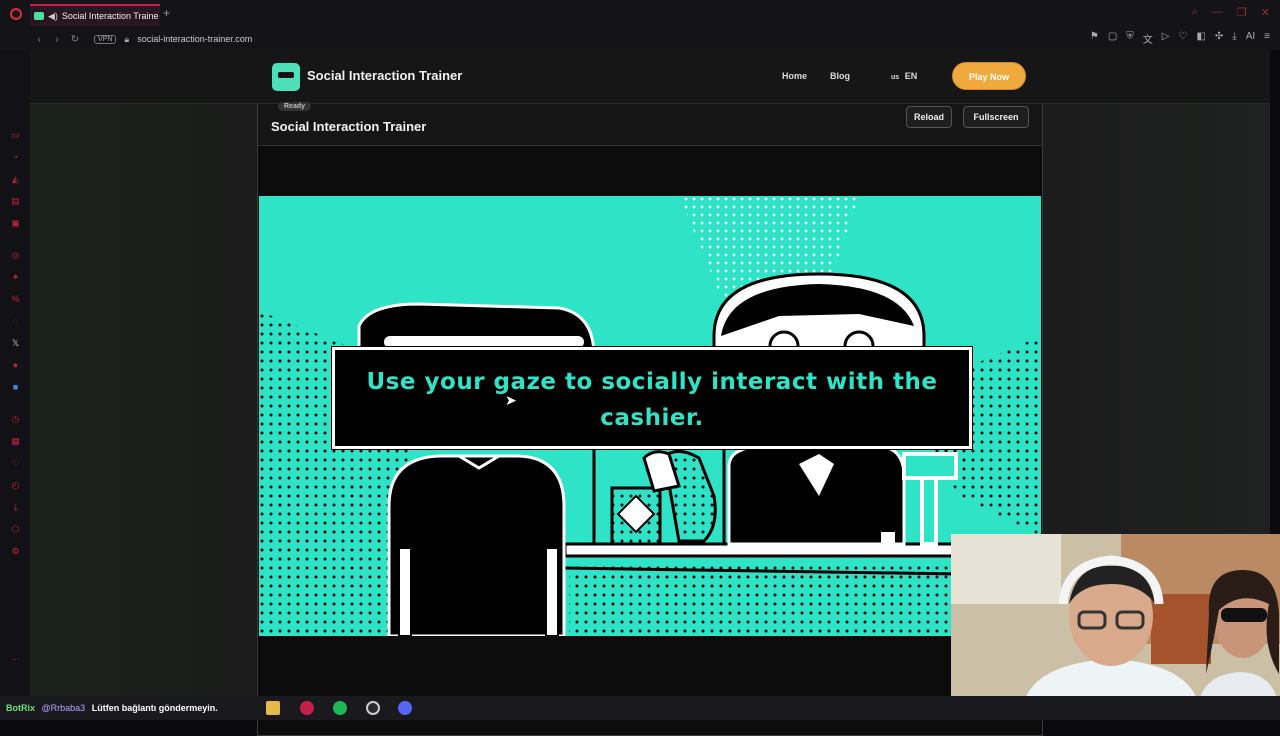 The image size is (1280, 736). Describe the element at coordinates (15, 441) in the screenshot. I see `grid-icon: ▦` at that location.